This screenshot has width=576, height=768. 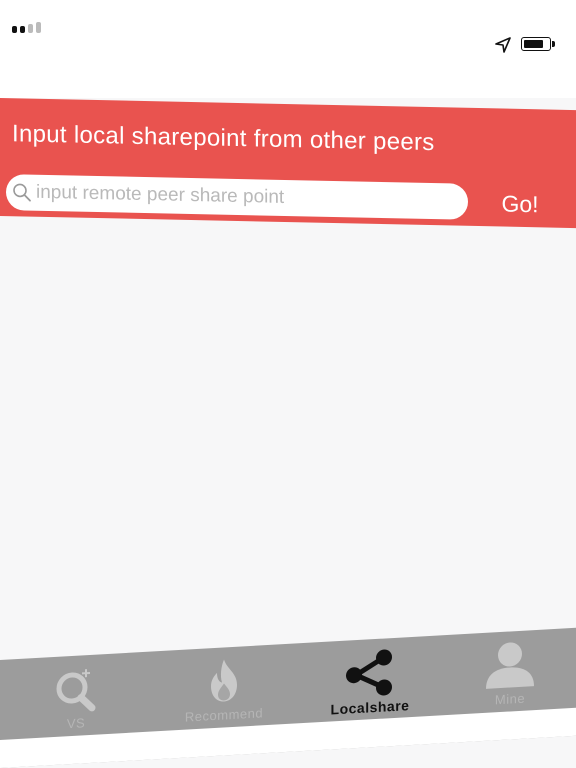 I want to click on page-title: Input local sharepoint from other peers, so click(x=223, y=138).